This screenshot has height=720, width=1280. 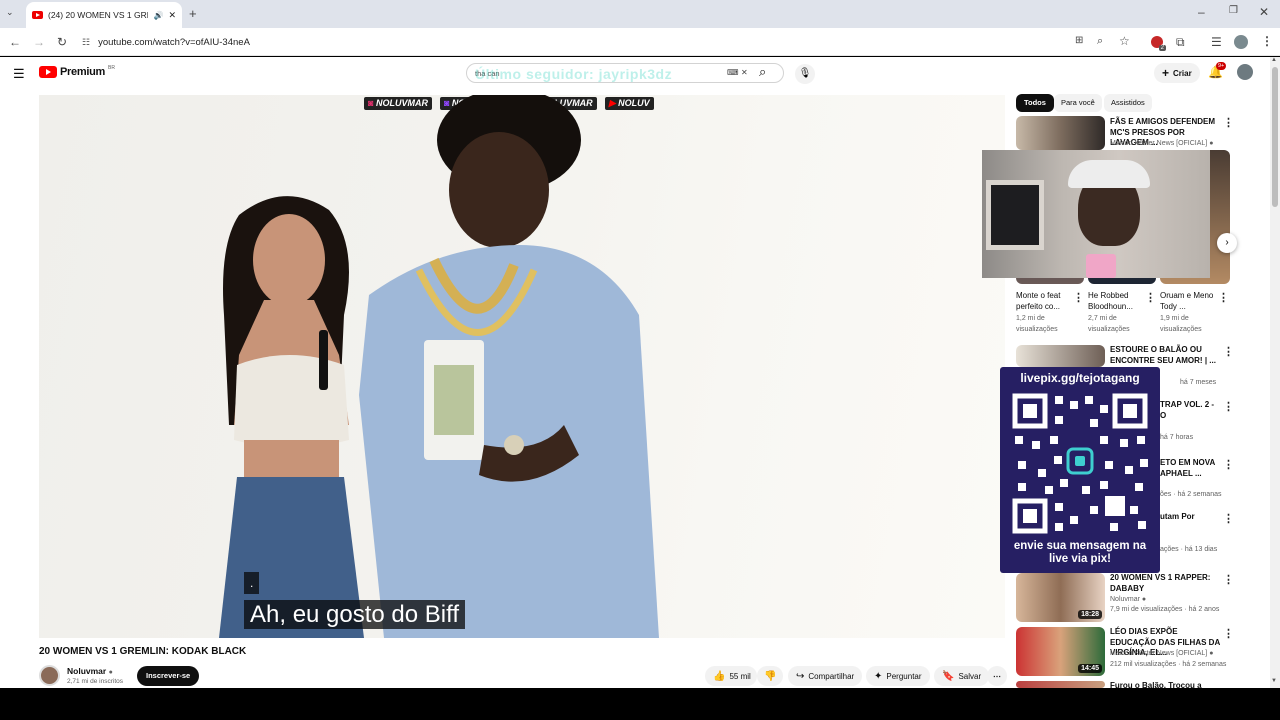 I want to click on video-caption: Ah, eu gosto do Biff, so click(x=355, y=614).